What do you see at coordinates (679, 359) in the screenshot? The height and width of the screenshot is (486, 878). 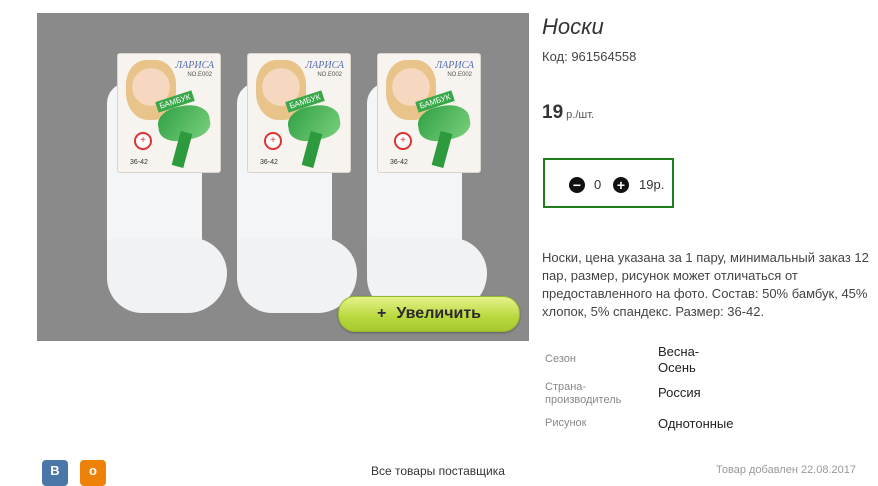 I see `attr-value-season: Весна-Осень` at bounding box center [679, 359].